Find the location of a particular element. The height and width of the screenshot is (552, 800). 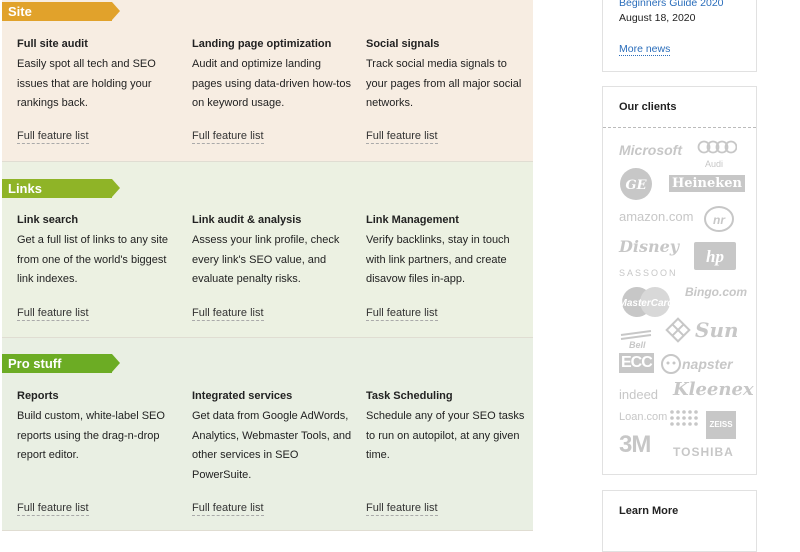

logo-disney: Disney is located at coordinates (649, 246).